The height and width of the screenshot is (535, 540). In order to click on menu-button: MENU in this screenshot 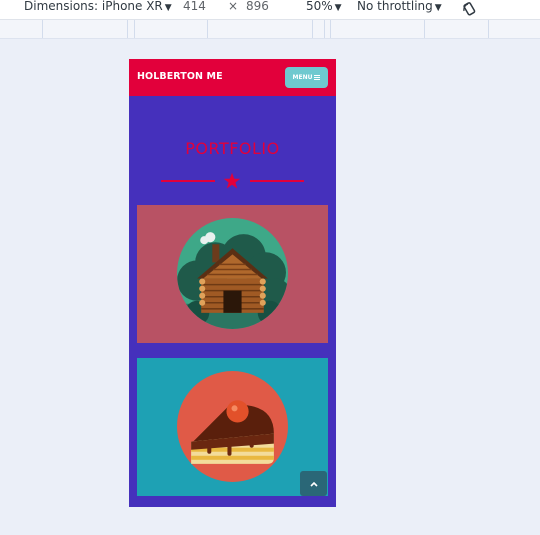, I will do `click(306, 77)`.